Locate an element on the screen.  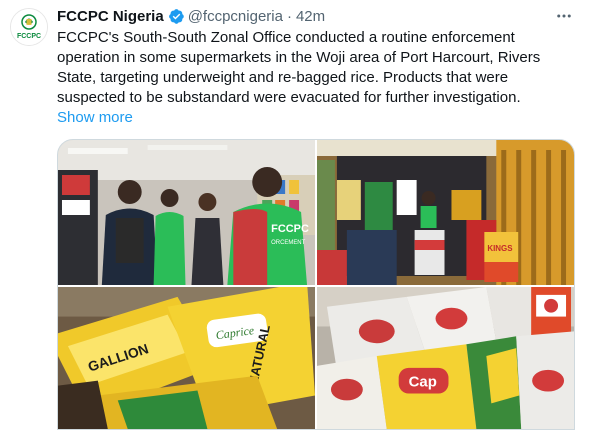
avatar: FCCPC is located at coordinates (29, 27).